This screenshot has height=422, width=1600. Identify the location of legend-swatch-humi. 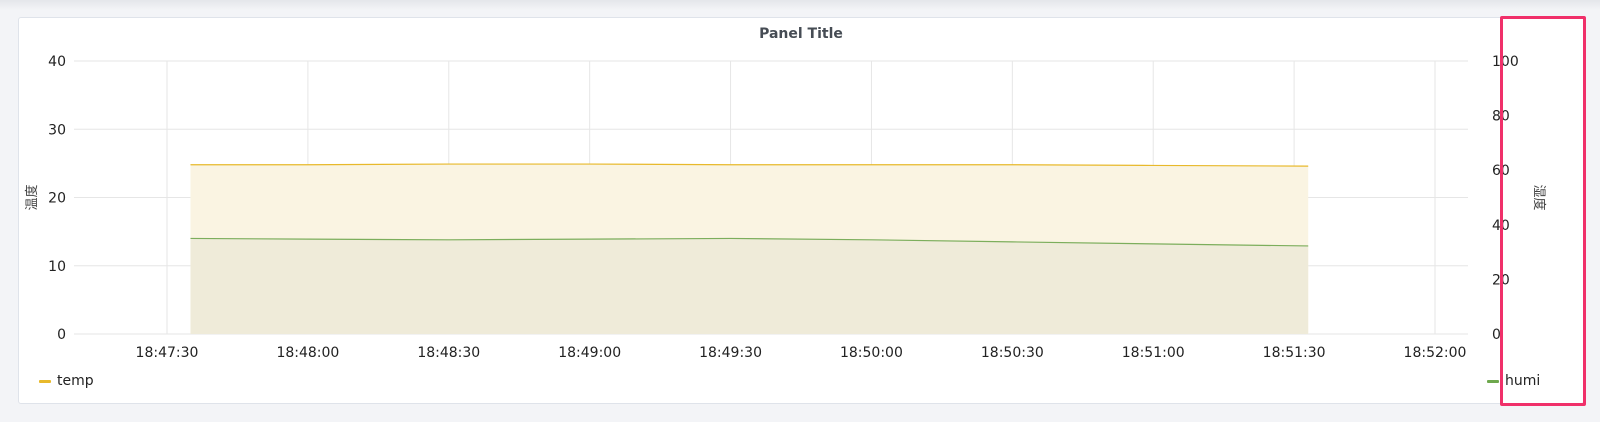
(1493, 381).